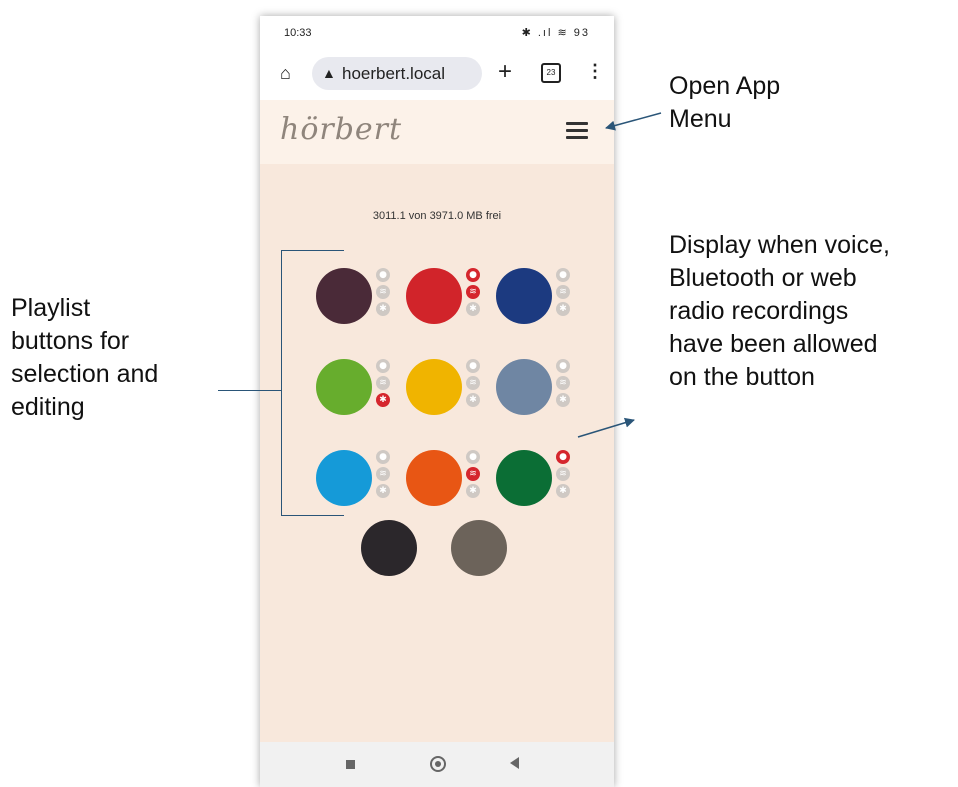  I want to click on indicator-arrow, so click(606, 427).